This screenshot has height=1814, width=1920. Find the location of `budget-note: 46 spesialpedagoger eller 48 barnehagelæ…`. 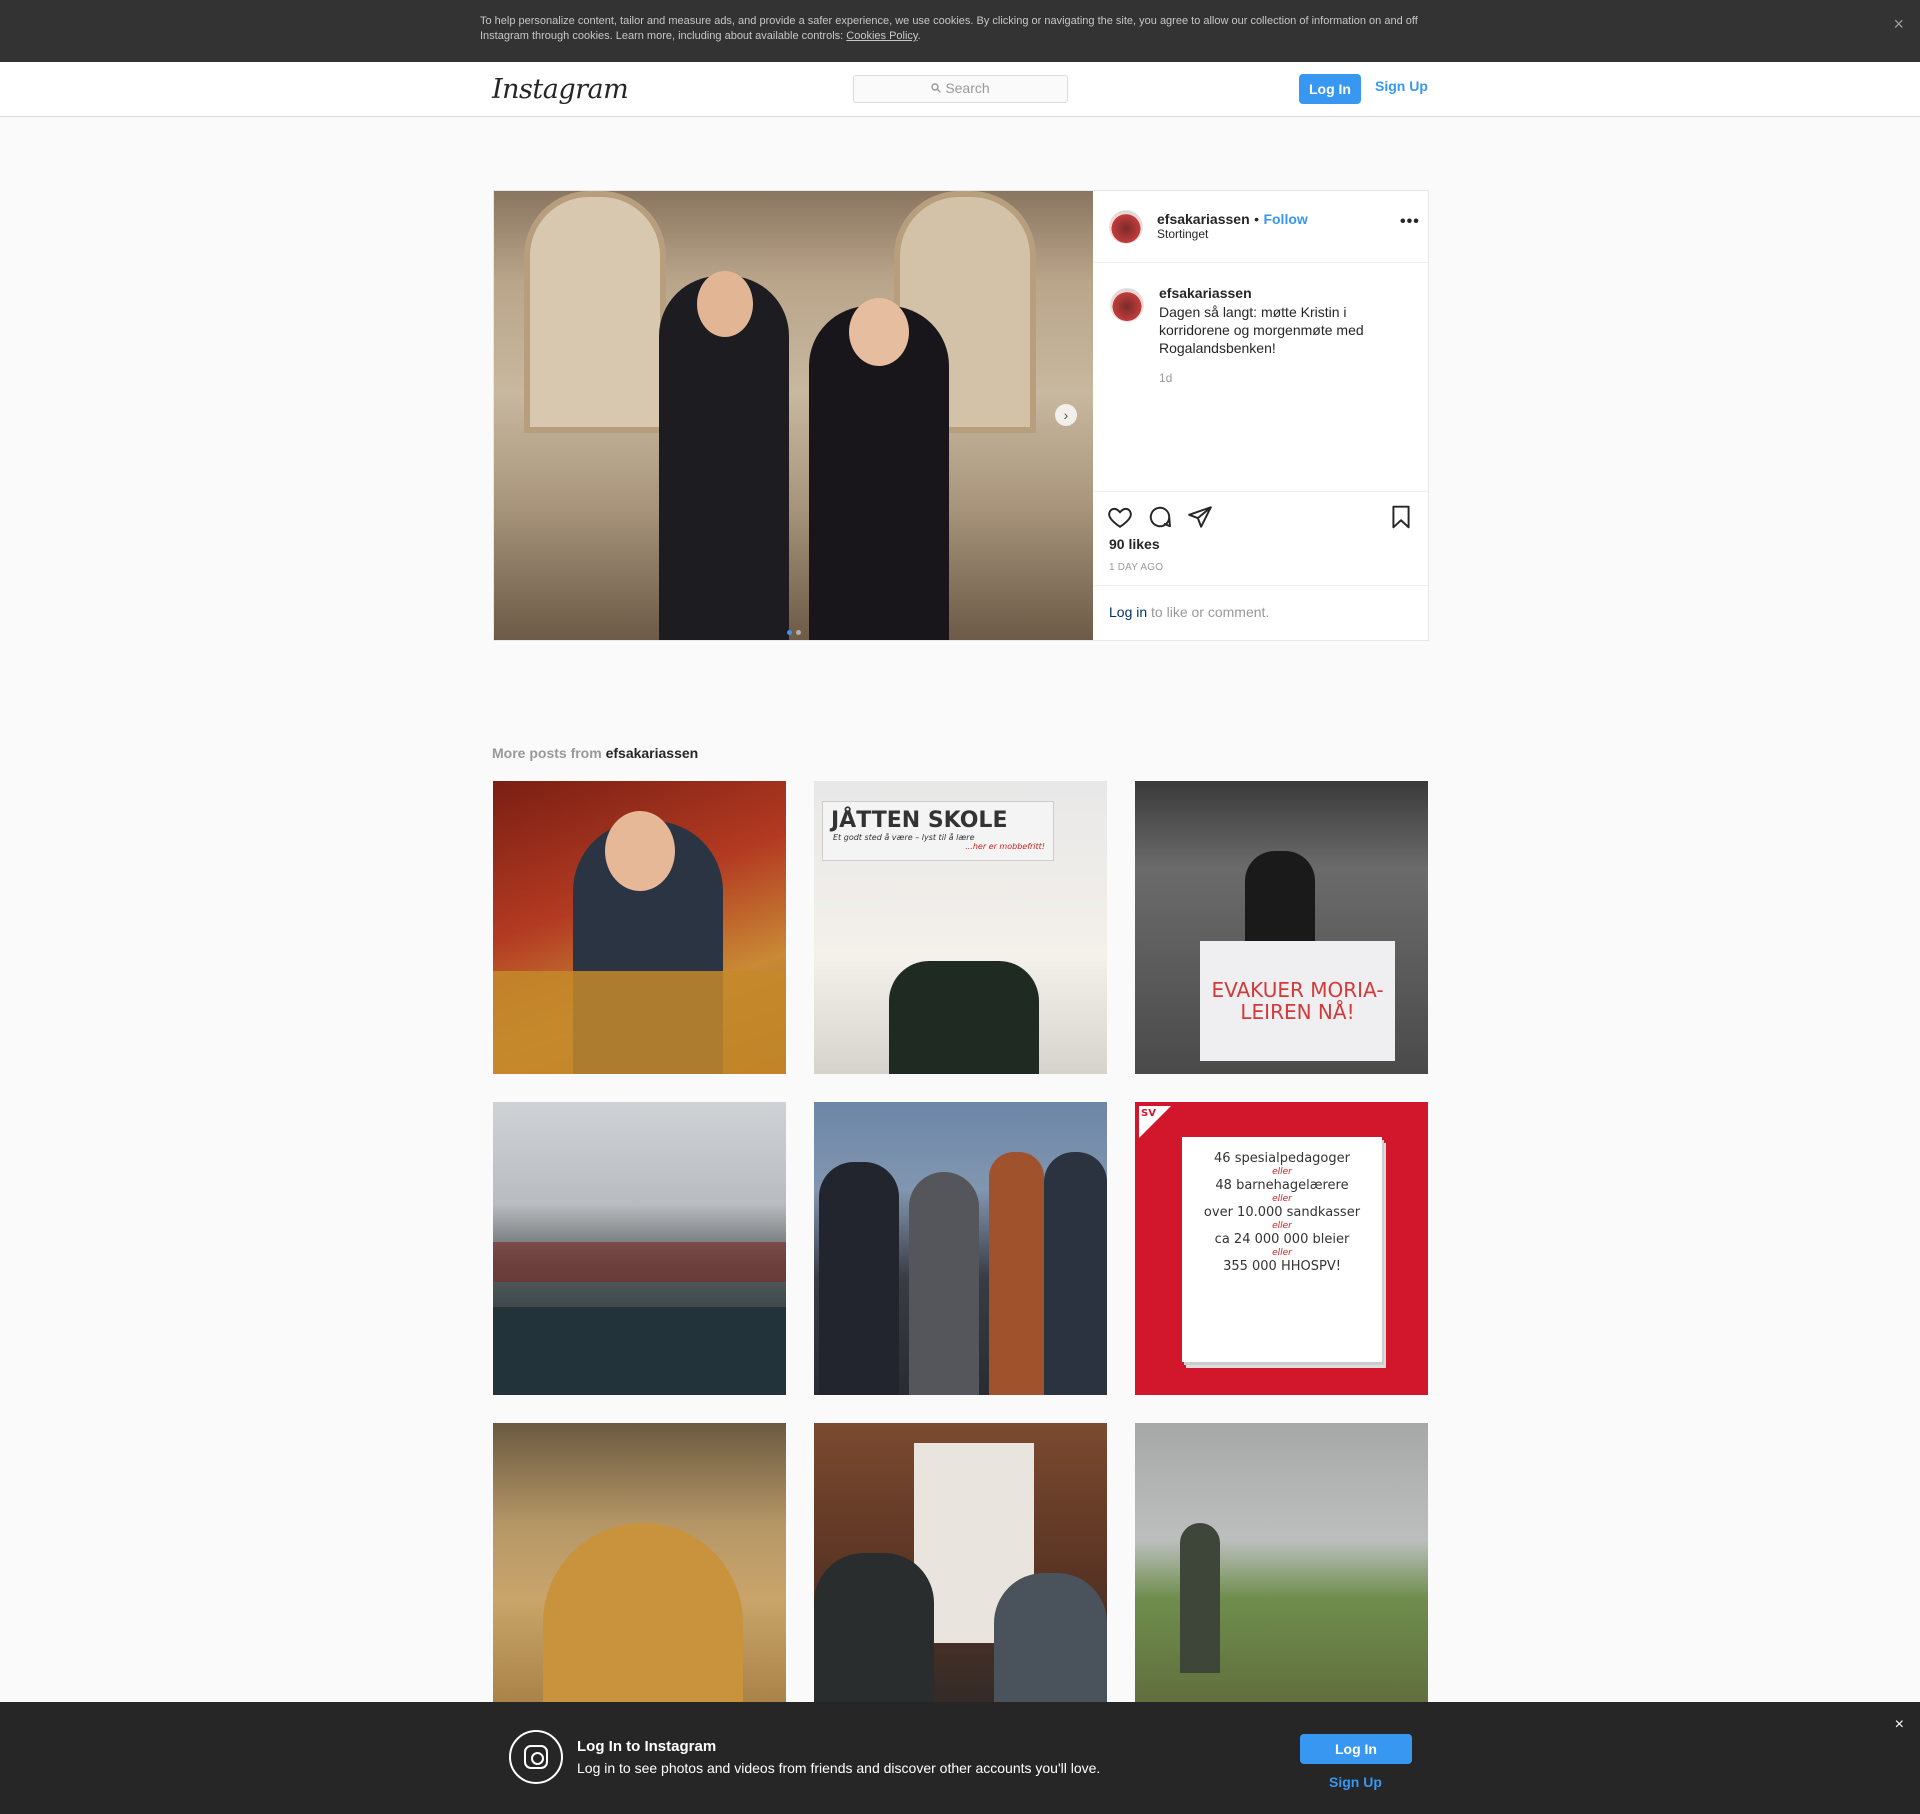

budget-note: 46 spesialpedagoger eller 48 barnehagelæ… is located at coordinates (1282, 1249).